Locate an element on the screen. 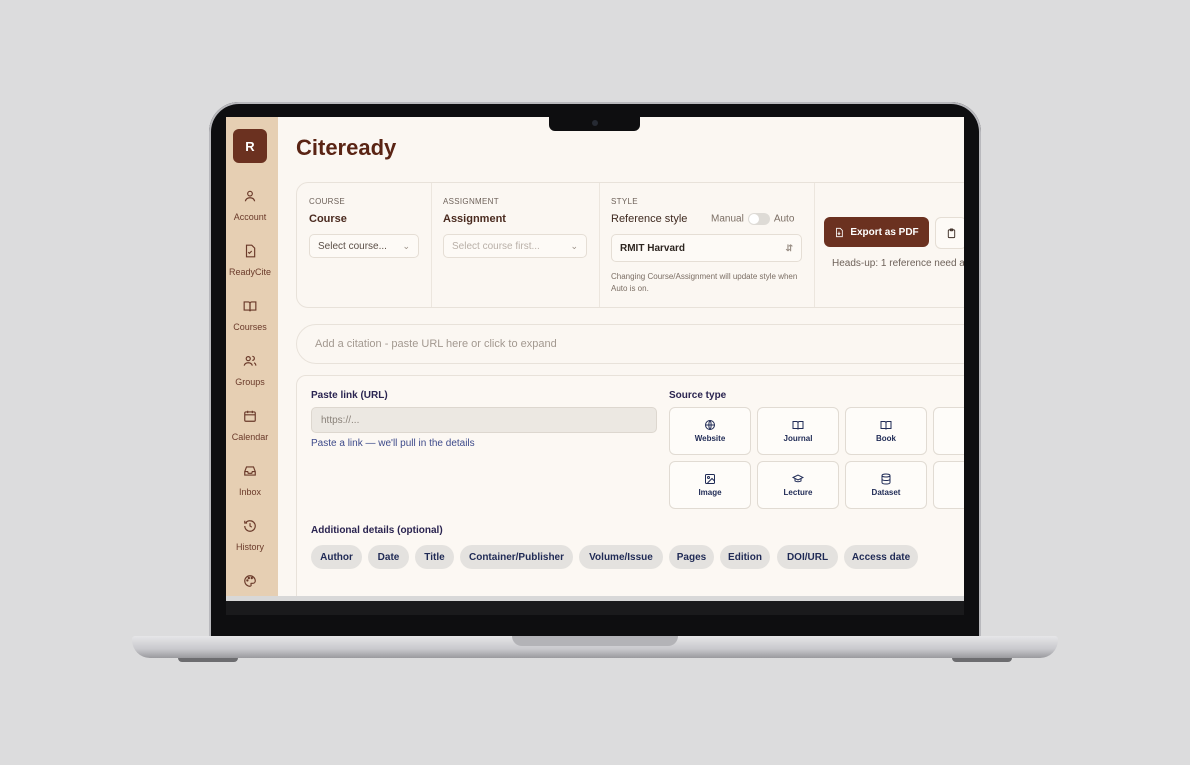  toggle-right-label: Auto is located at coordinates (784, 219).